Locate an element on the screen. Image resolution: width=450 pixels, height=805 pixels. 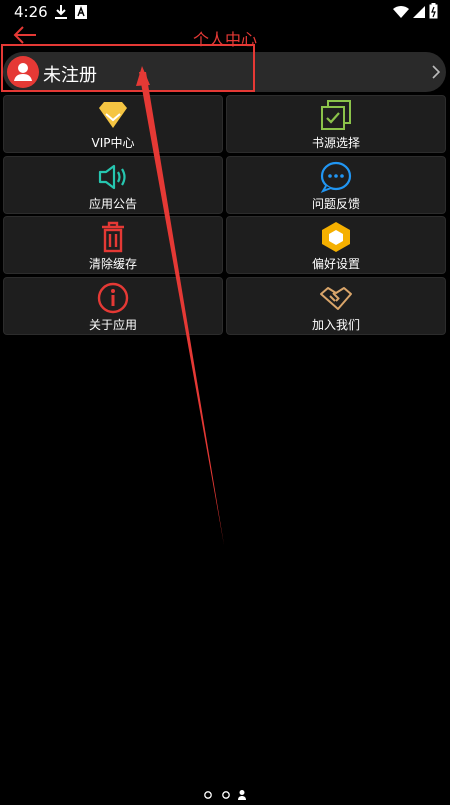
page-dot-active-user-icon is located at coordinates (242, 795).